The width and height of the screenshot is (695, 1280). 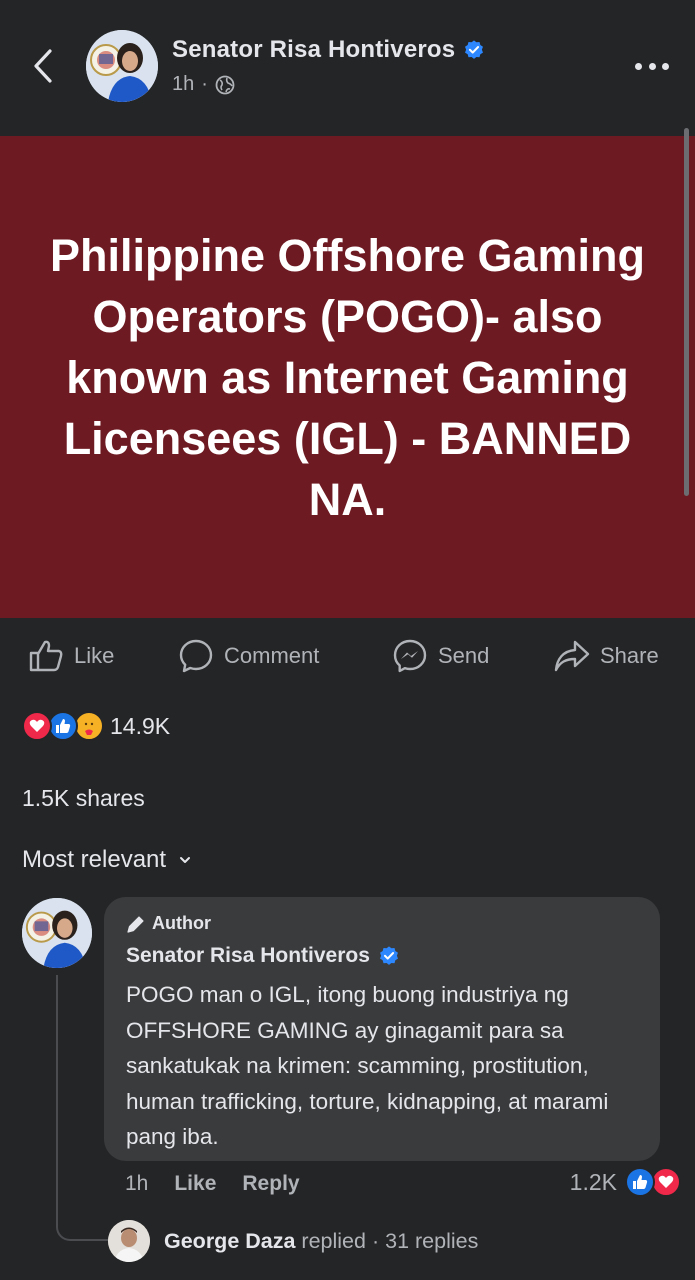 What do you see at coordinates (229, 1241) in the screenshot?
I see `replier-name: George Daza` at bounding box center [229, 1241].